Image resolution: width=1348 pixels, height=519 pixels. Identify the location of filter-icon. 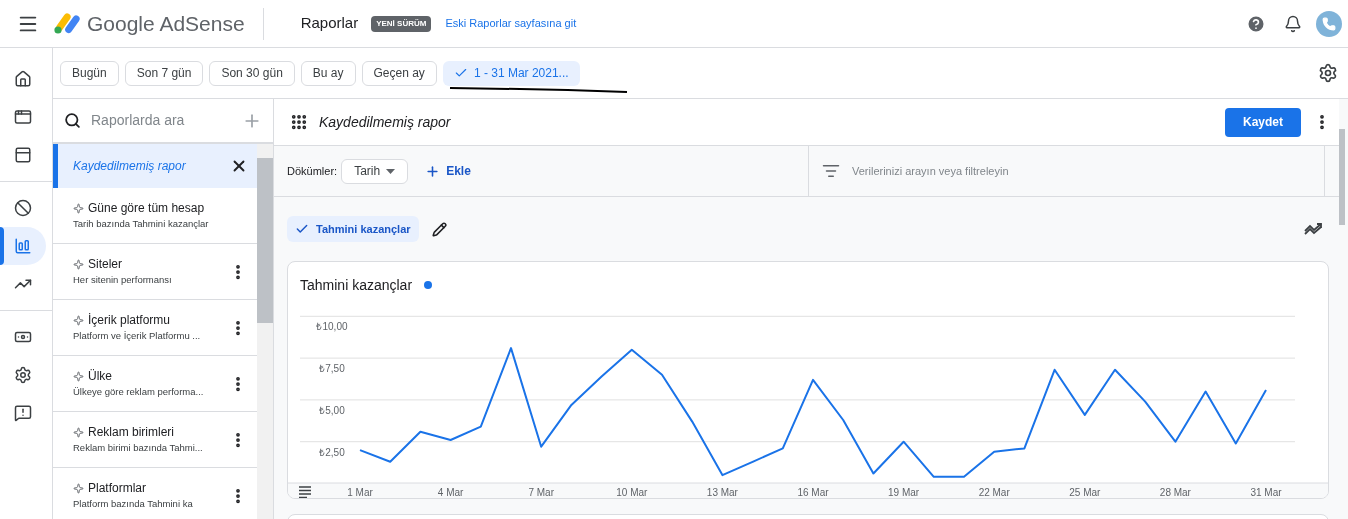
(831, 171).